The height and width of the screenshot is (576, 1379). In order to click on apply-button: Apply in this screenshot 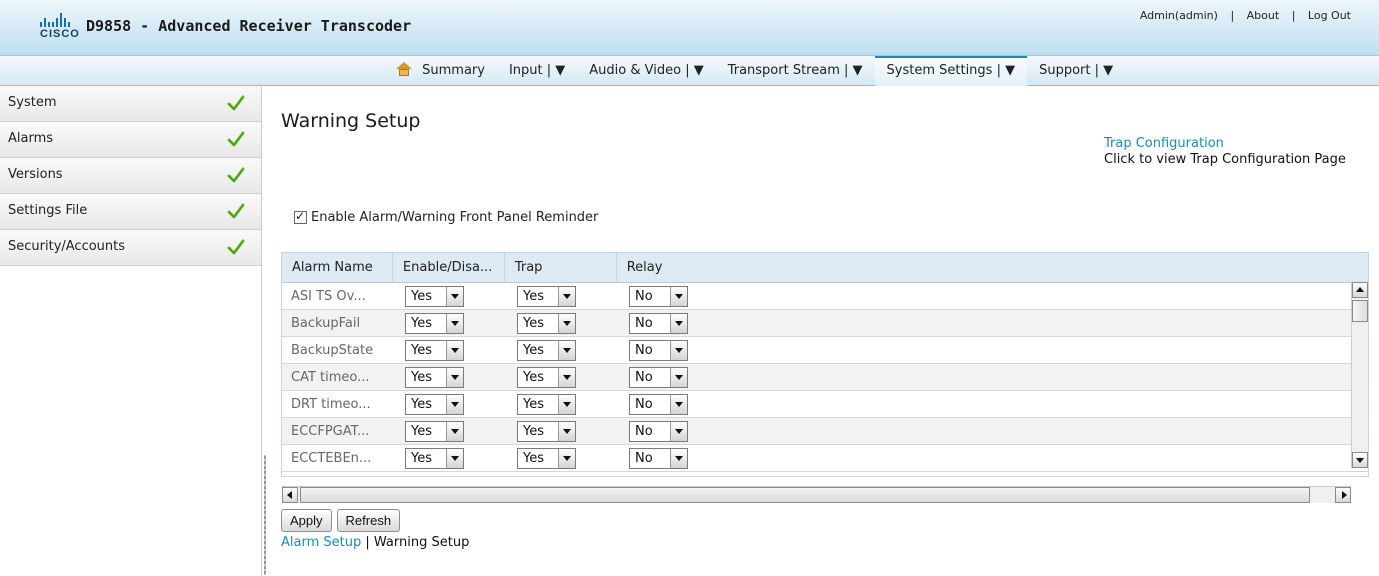, I will do `click(306, 520)`.